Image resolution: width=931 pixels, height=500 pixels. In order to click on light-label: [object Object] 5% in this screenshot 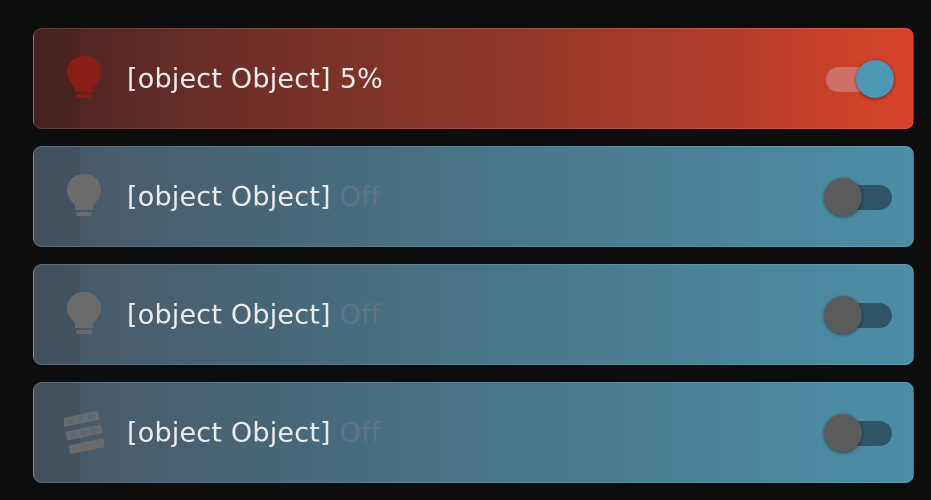, I will do `click(255, 78)`.